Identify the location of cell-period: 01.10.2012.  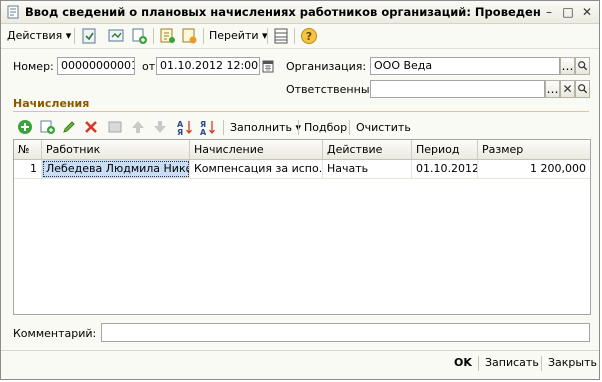
(445, 169).